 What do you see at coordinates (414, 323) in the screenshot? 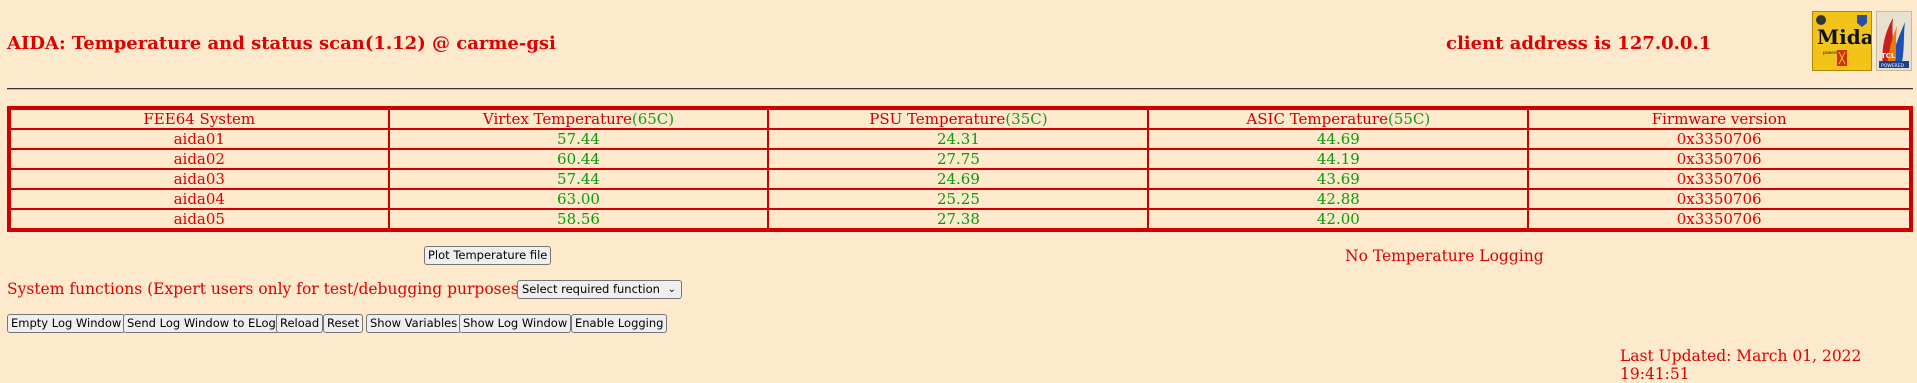
I see `show-variables-button: Show Variables` at bounding box center [414, 323].